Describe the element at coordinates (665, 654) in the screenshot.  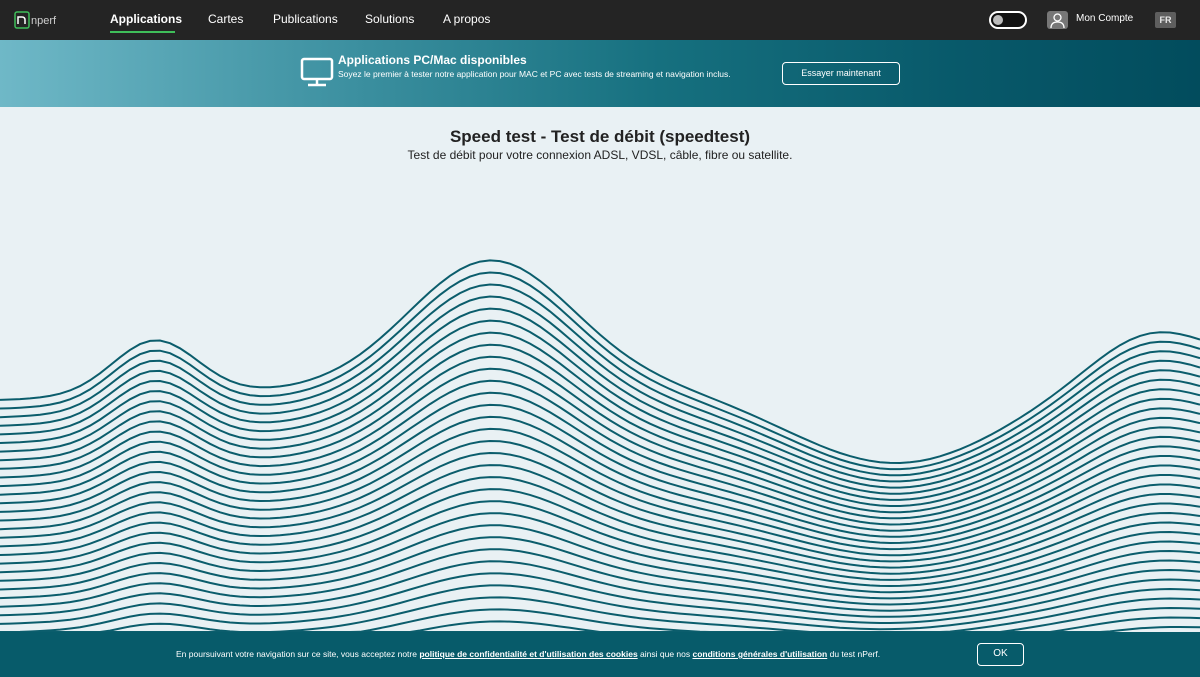
I see `cookie-text-middle: ainsi que nos` at that location.